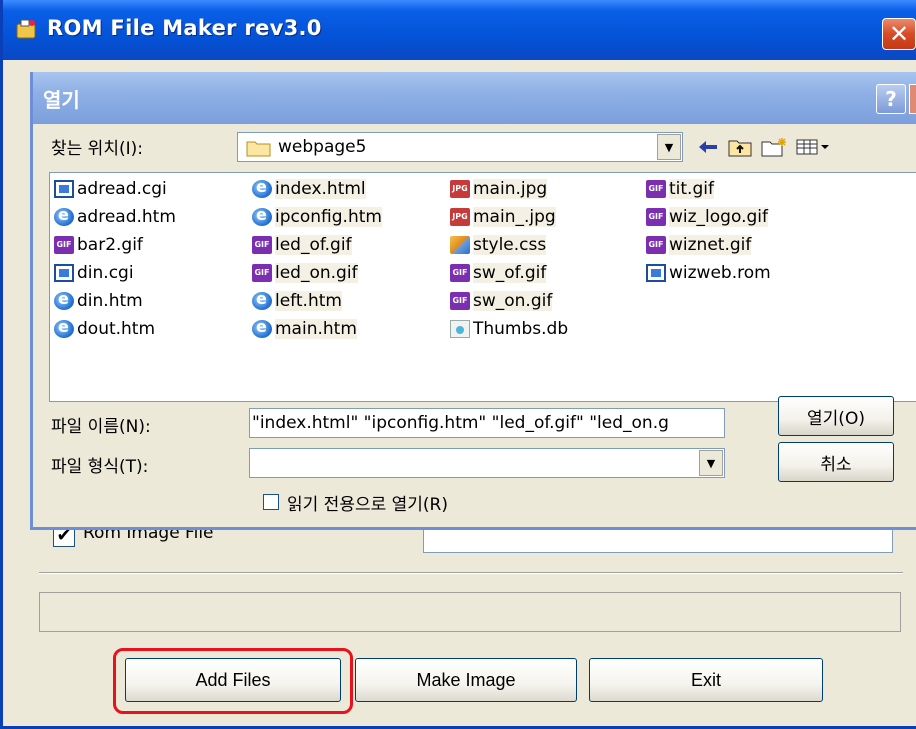 Image resolution: width=916 pixels, height=729 pixels. I want to click on db-file-icon, so click(460, 329).